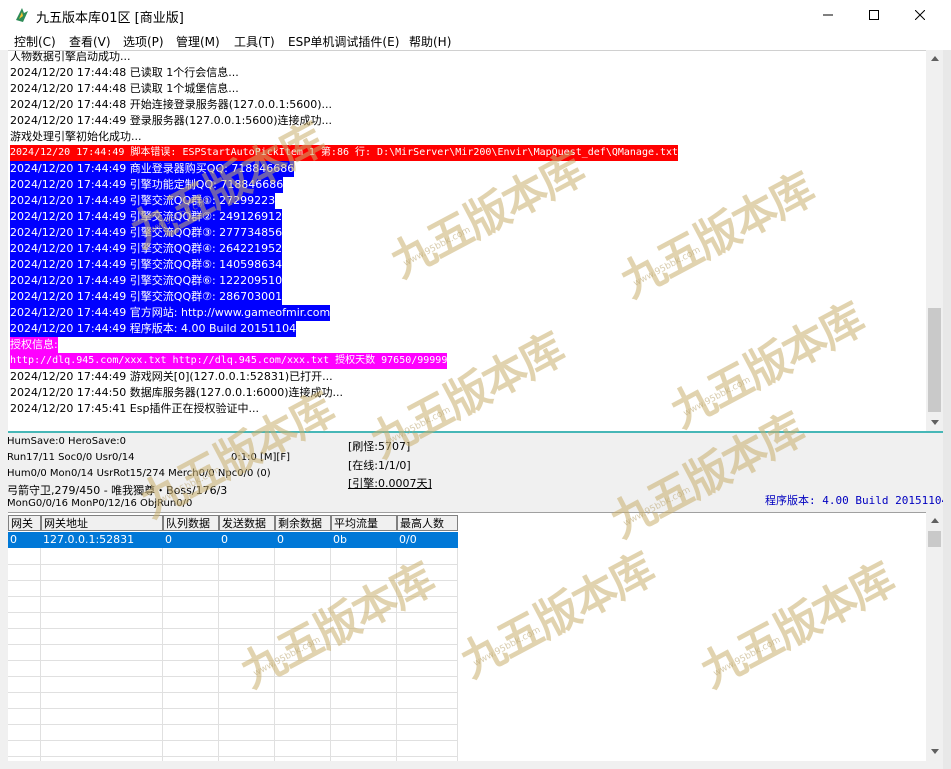 This screenshot has width=951, height=769. What do you see at coordinates (343, 41) in the screenshot?
I see `menu-esp-plugin: ESP单机调试插件(E)` at bounding box center [343, 41].